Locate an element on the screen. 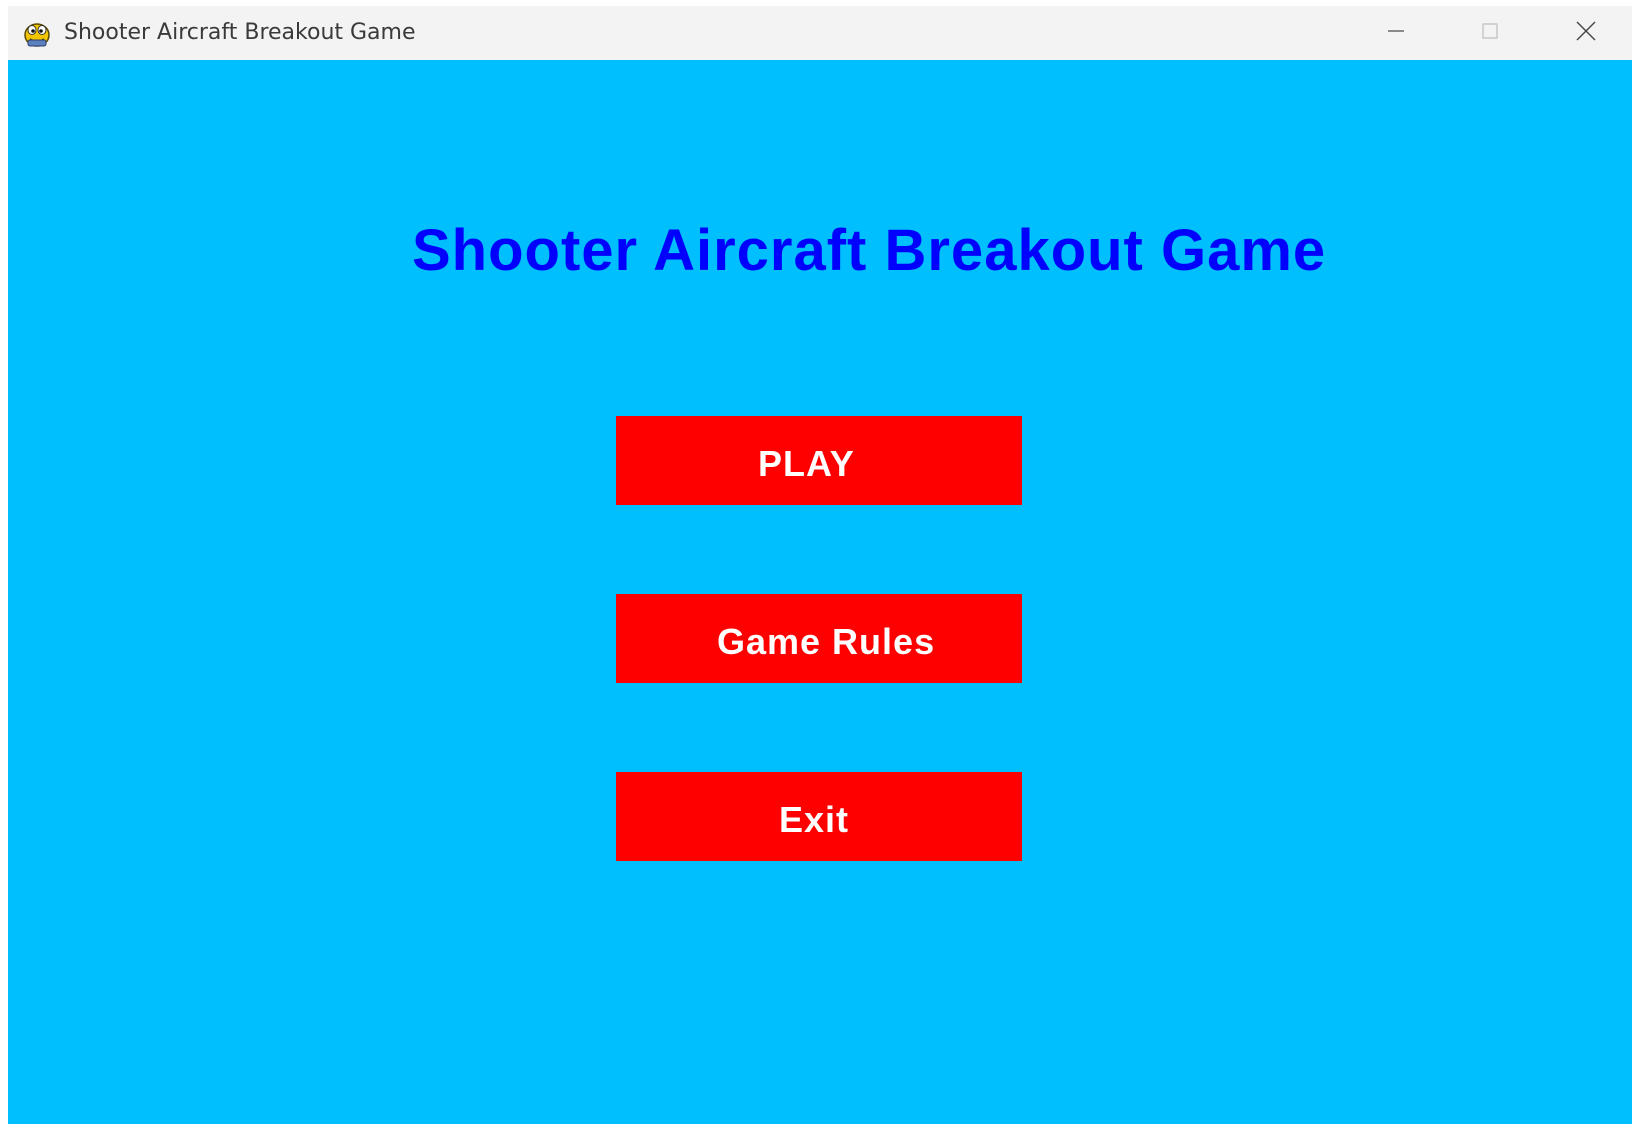 The height and width of the screenshot is (1125, 1635). pygame-snake-icon is located at coordinates (37, 33).